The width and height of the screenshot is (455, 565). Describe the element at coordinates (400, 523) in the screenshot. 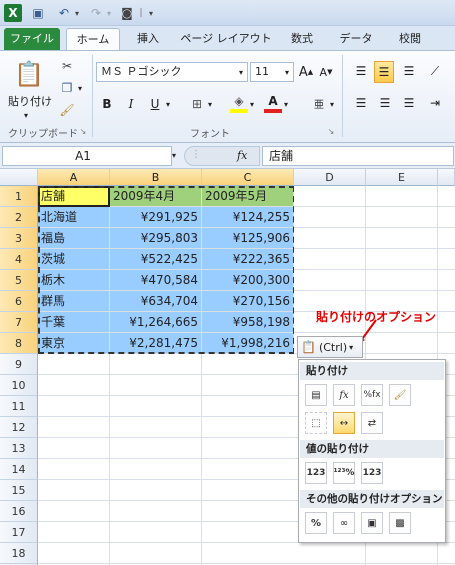

I see `linked-picture-icon: ▩` at that location.